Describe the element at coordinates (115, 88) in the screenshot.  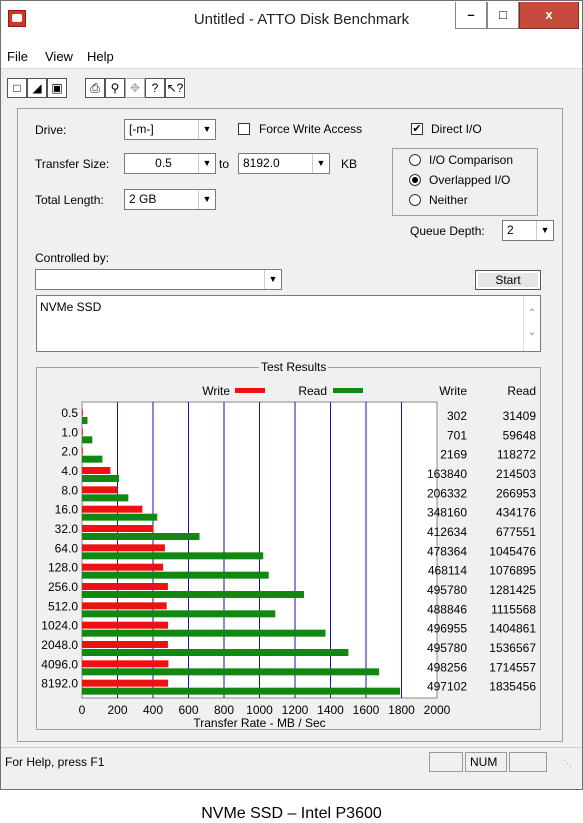
I see `print-preview-icon: ⚲` at that location.